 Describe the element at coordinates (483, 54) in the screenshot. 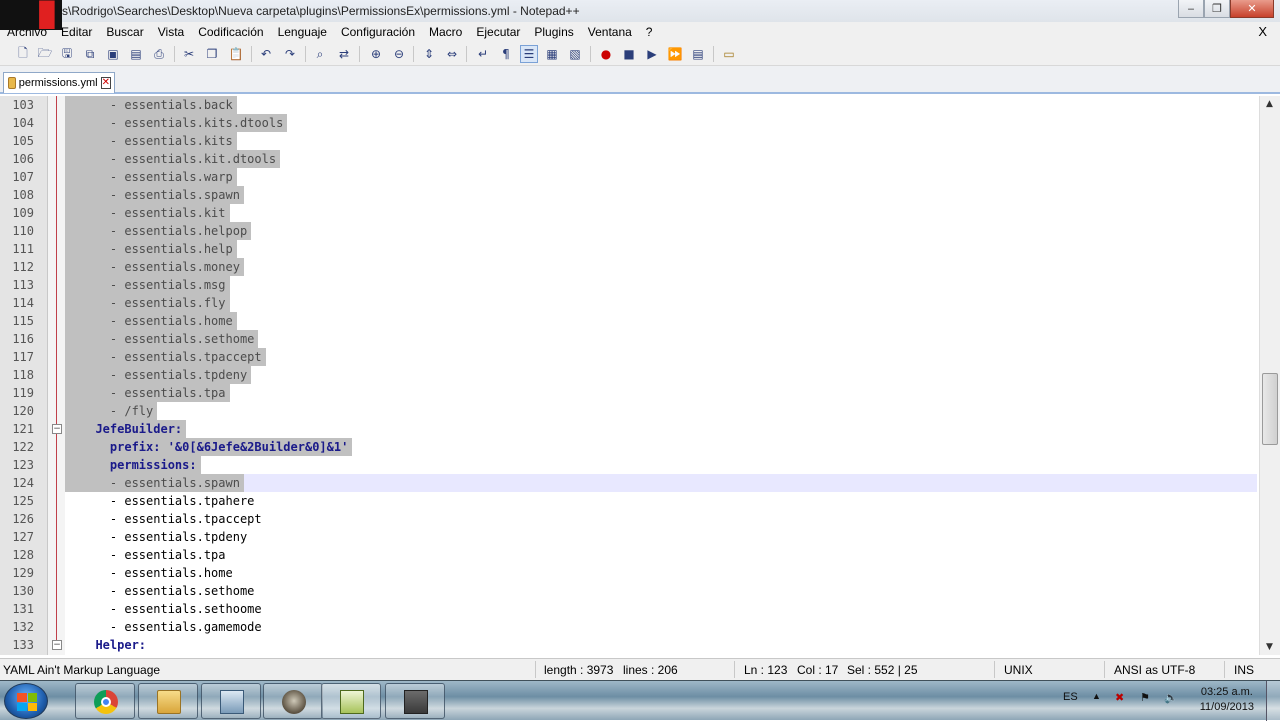

I see `word-wrap-icon: ↵` at that location.